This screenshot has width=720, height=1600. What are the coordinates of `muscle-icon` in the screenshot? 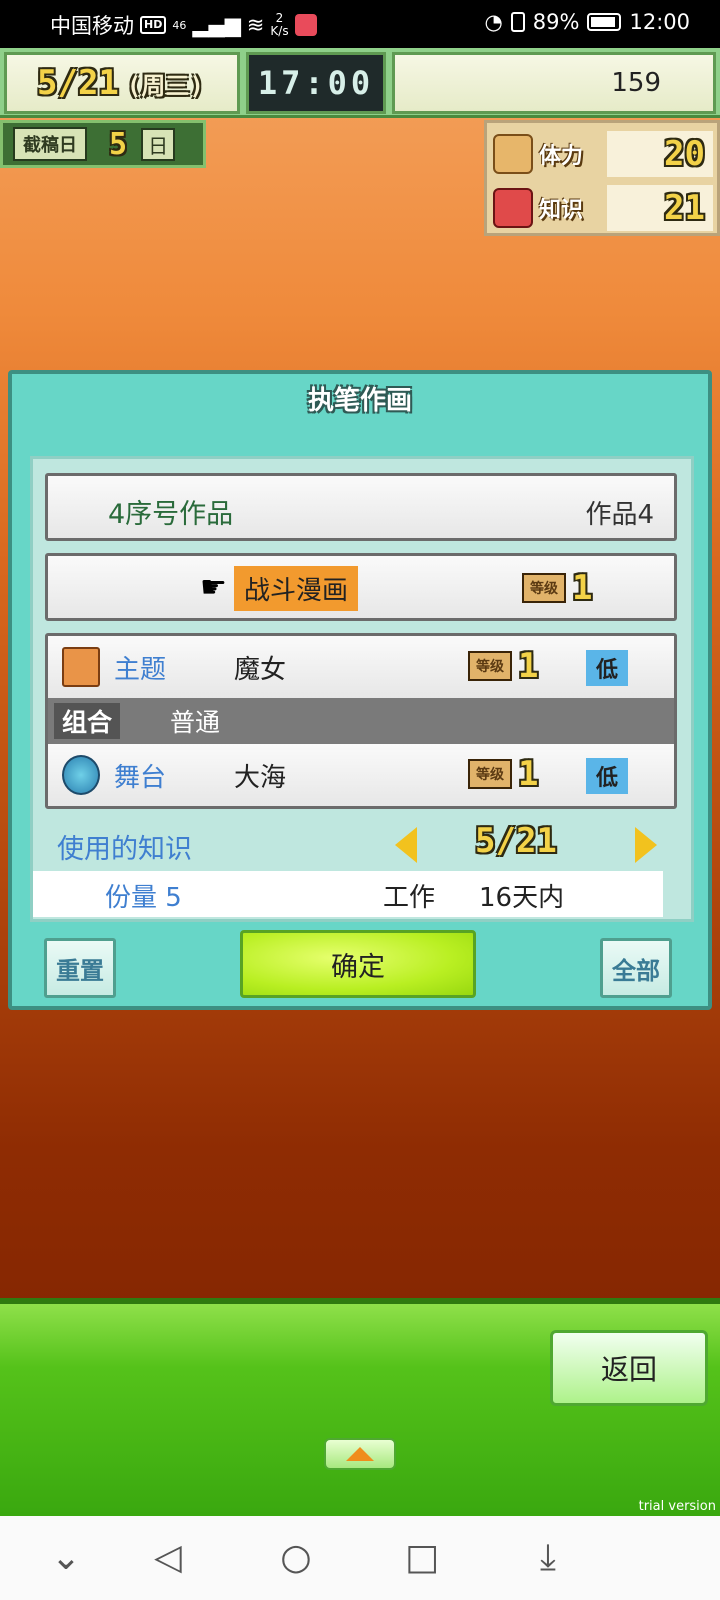 It's located at (513, 154).